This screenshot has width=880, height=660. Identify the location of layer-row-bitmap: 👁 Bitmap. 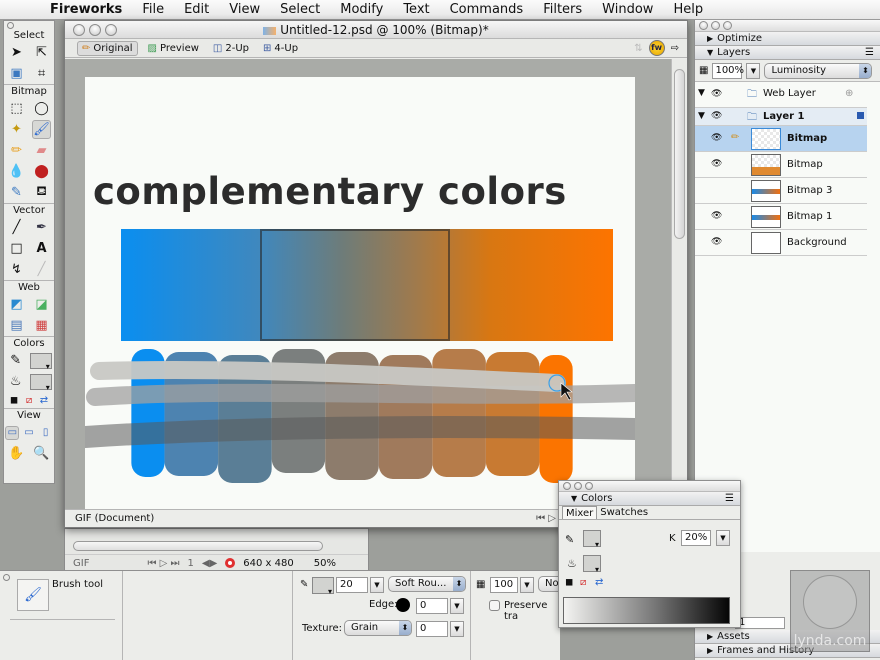
(781, 165).